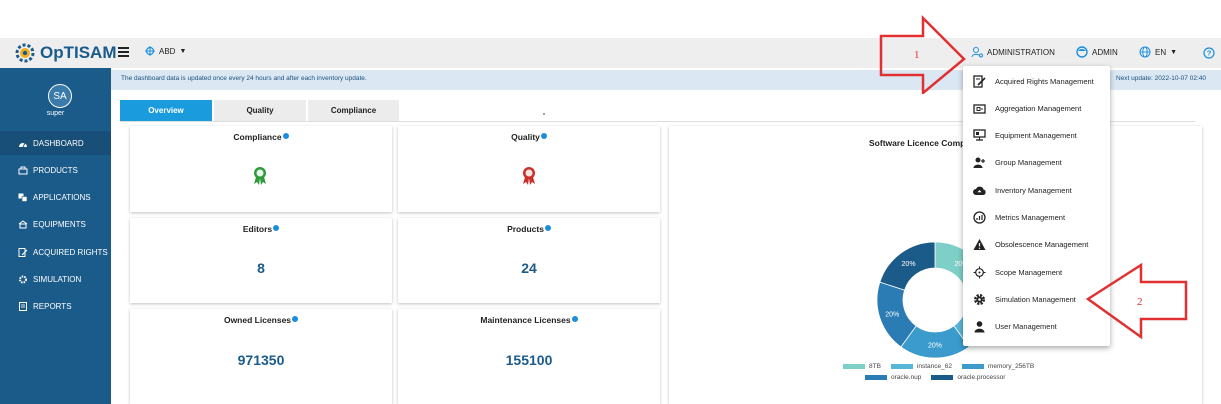 Image resolution: width=1221 pixels, height=404 pixels. I want to click on maintenance-licenses-count: 155100, so click(529, 360).